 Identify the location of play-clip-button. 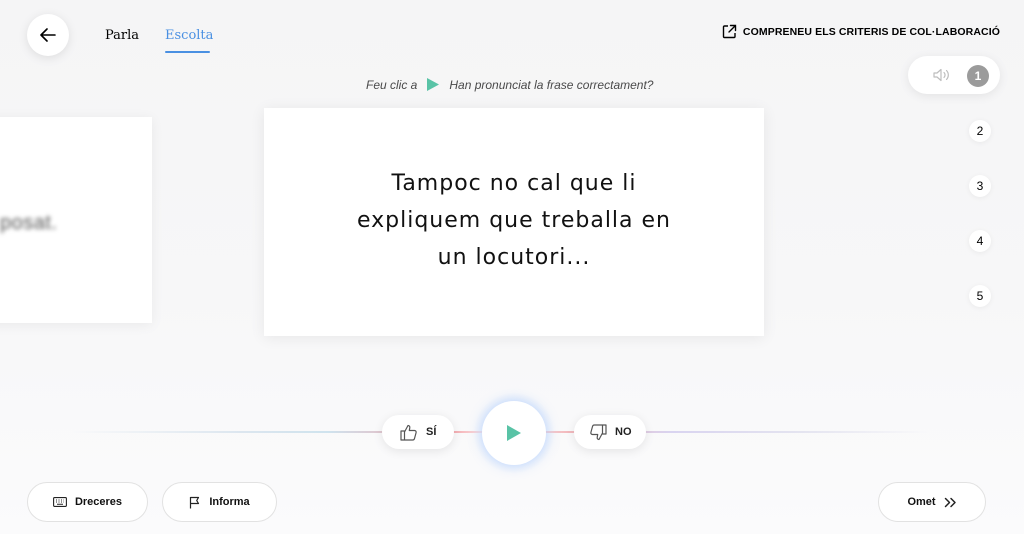
(514, 433).